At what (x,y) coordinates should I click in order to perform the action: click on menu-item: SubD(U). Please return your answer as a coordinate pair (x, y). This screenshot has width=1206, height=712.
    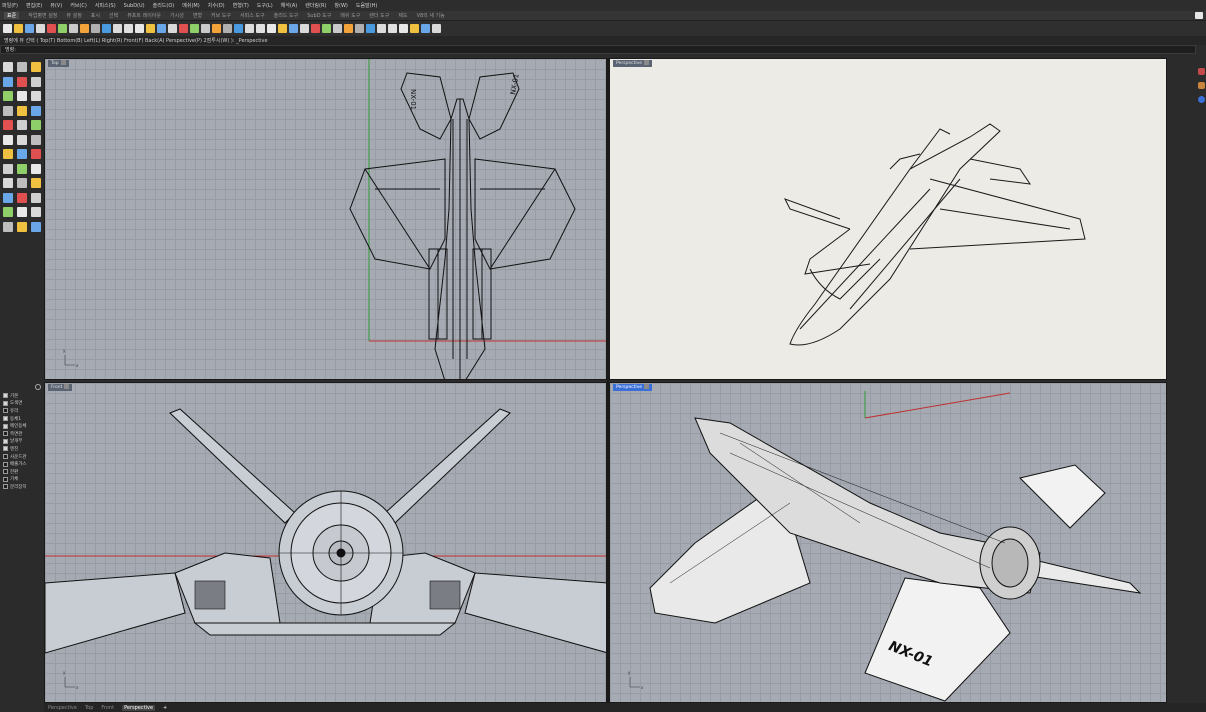
    Looking at the image, I should click on (134, 6).